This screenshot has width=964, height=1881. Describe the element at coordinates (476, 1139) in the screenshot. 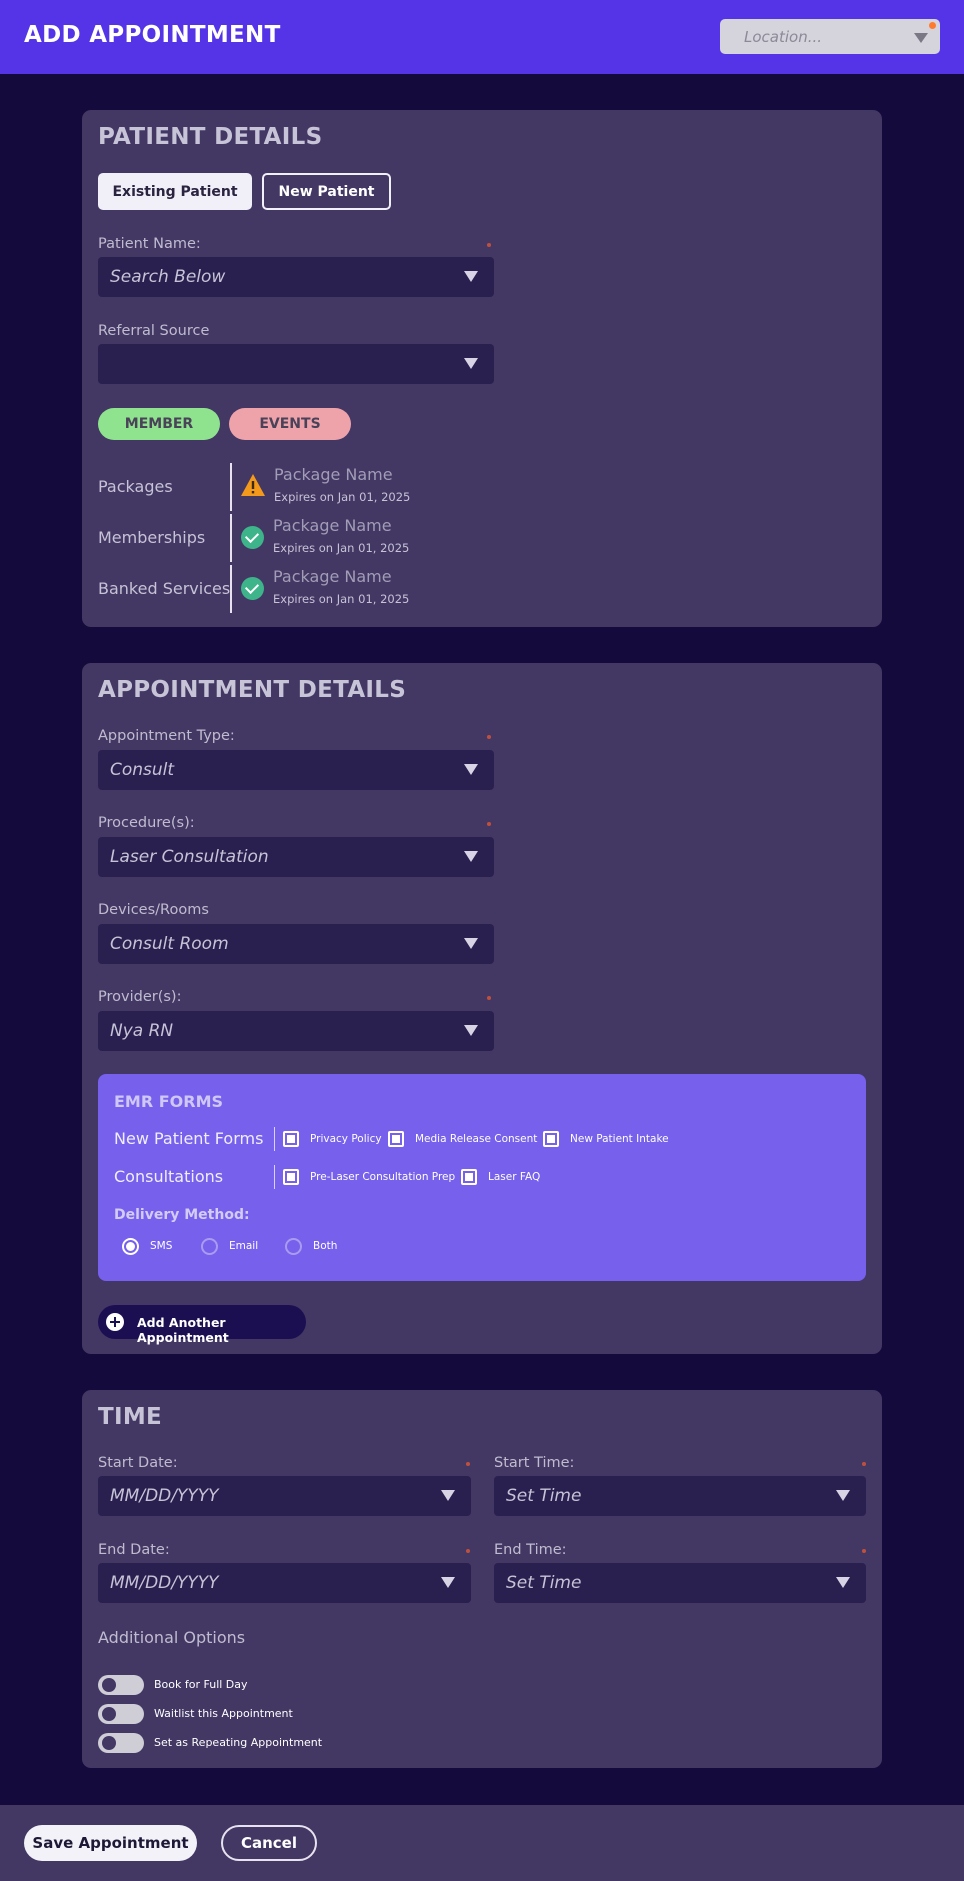

I see `media-release-label: Media Release Consent` at that location.